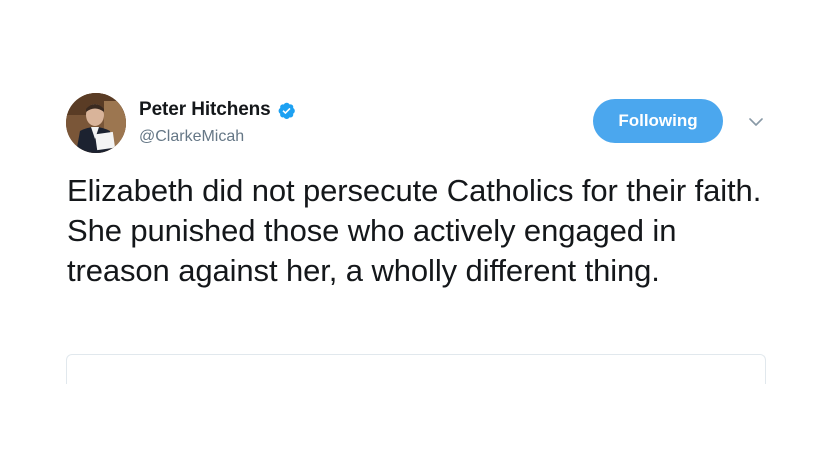  What do you see at coordinates (658, 121) in the screenshot?
I see `following-button: Following` at bounding box center [658, 121].